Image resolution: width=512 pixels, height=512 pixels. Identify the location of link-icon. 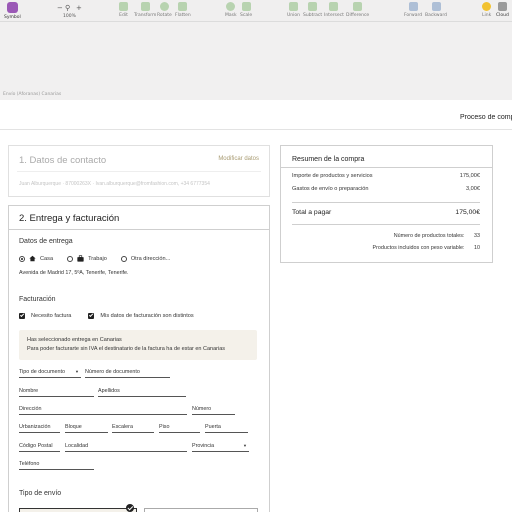
(487, 6).